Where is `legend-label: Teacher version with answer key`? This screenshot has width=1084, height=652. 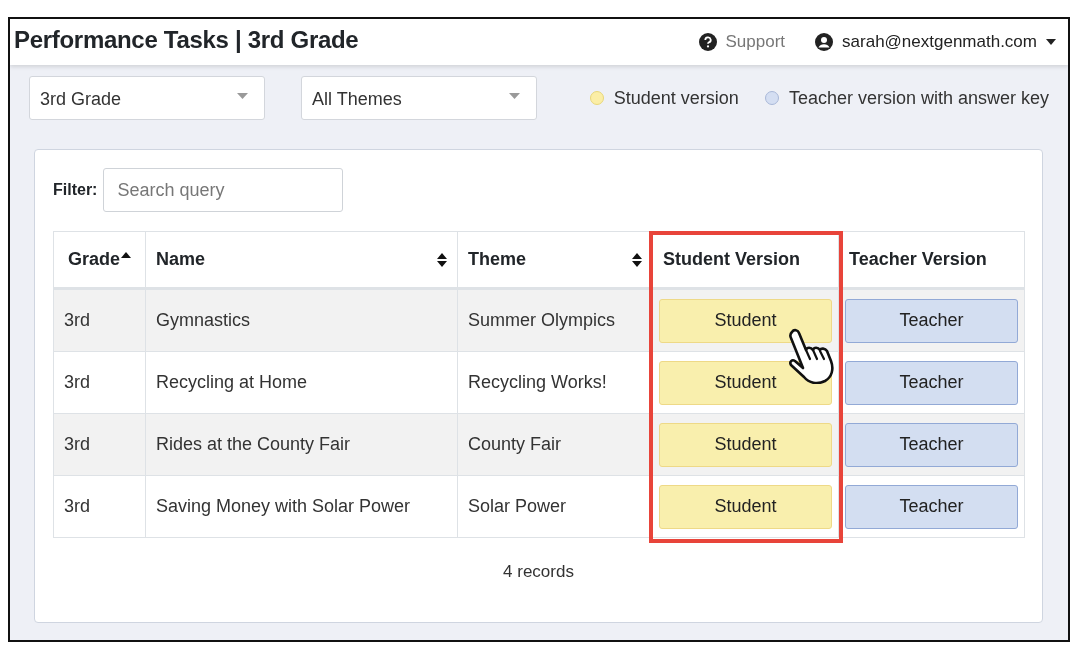 legend-label: Teacher version with answer key is located at coordinates (918, 98).